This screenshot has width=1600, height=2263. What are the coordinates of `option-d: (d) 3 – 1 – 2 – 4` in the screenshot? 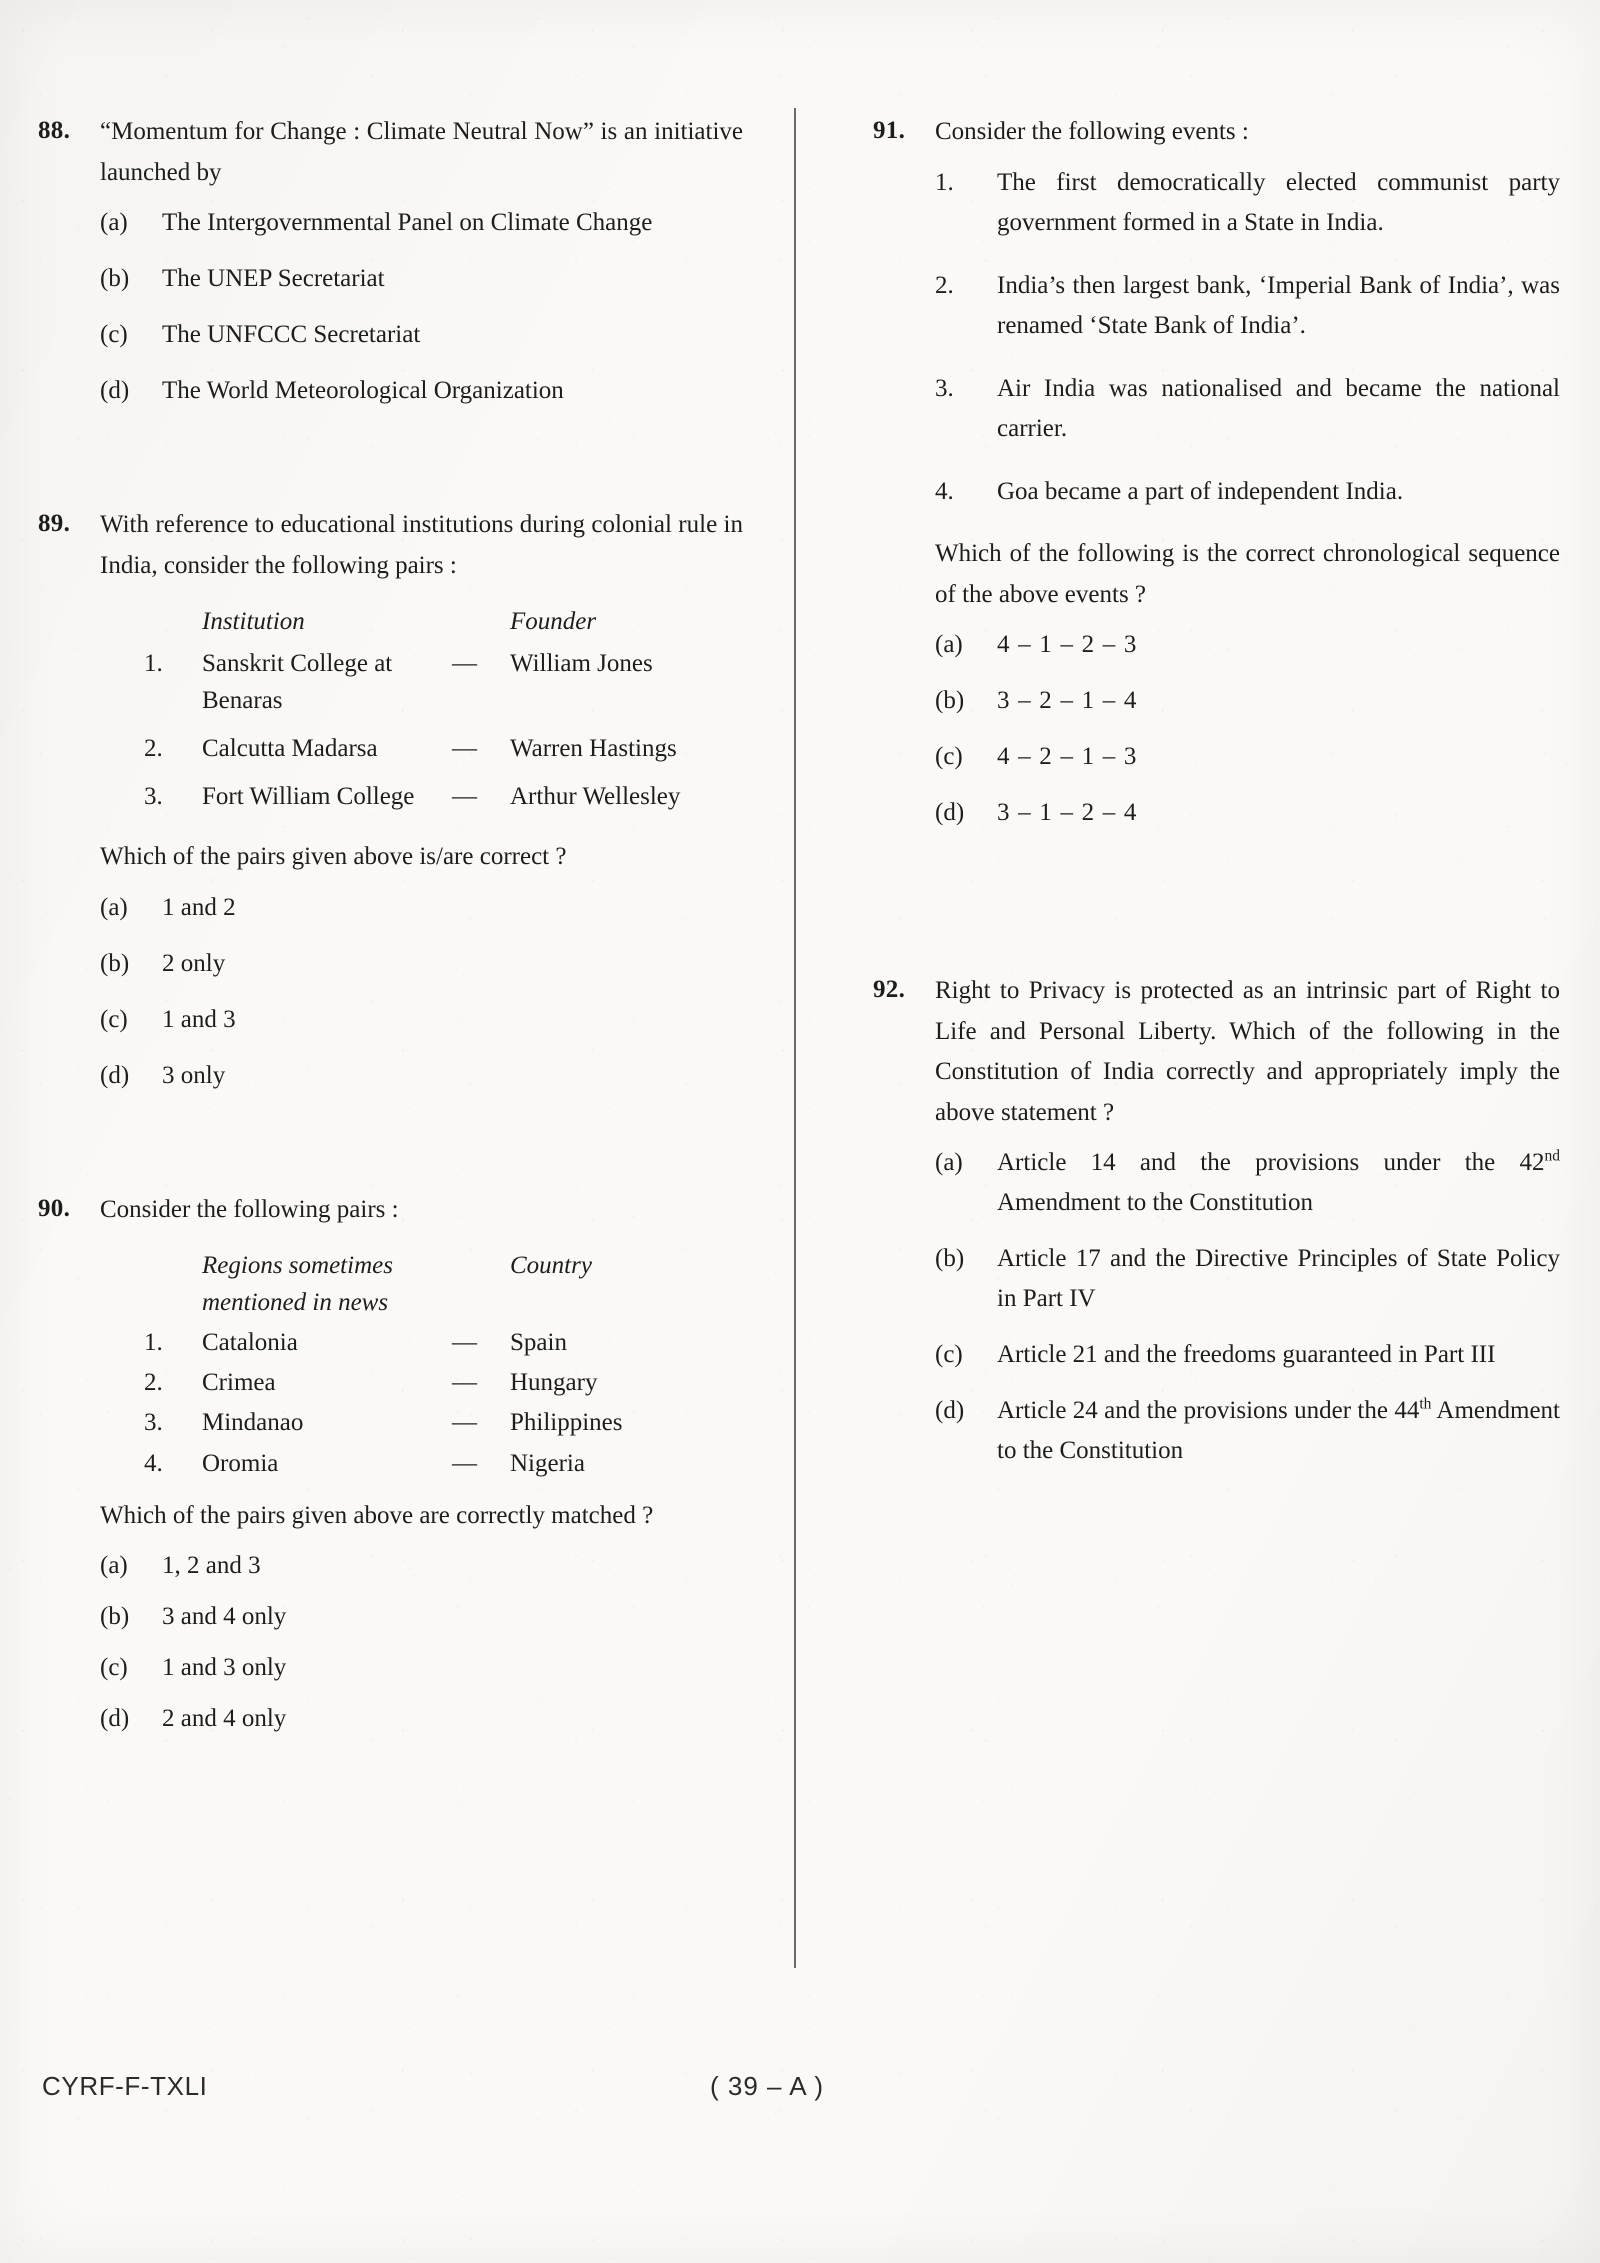 It's located at (1247, 813).